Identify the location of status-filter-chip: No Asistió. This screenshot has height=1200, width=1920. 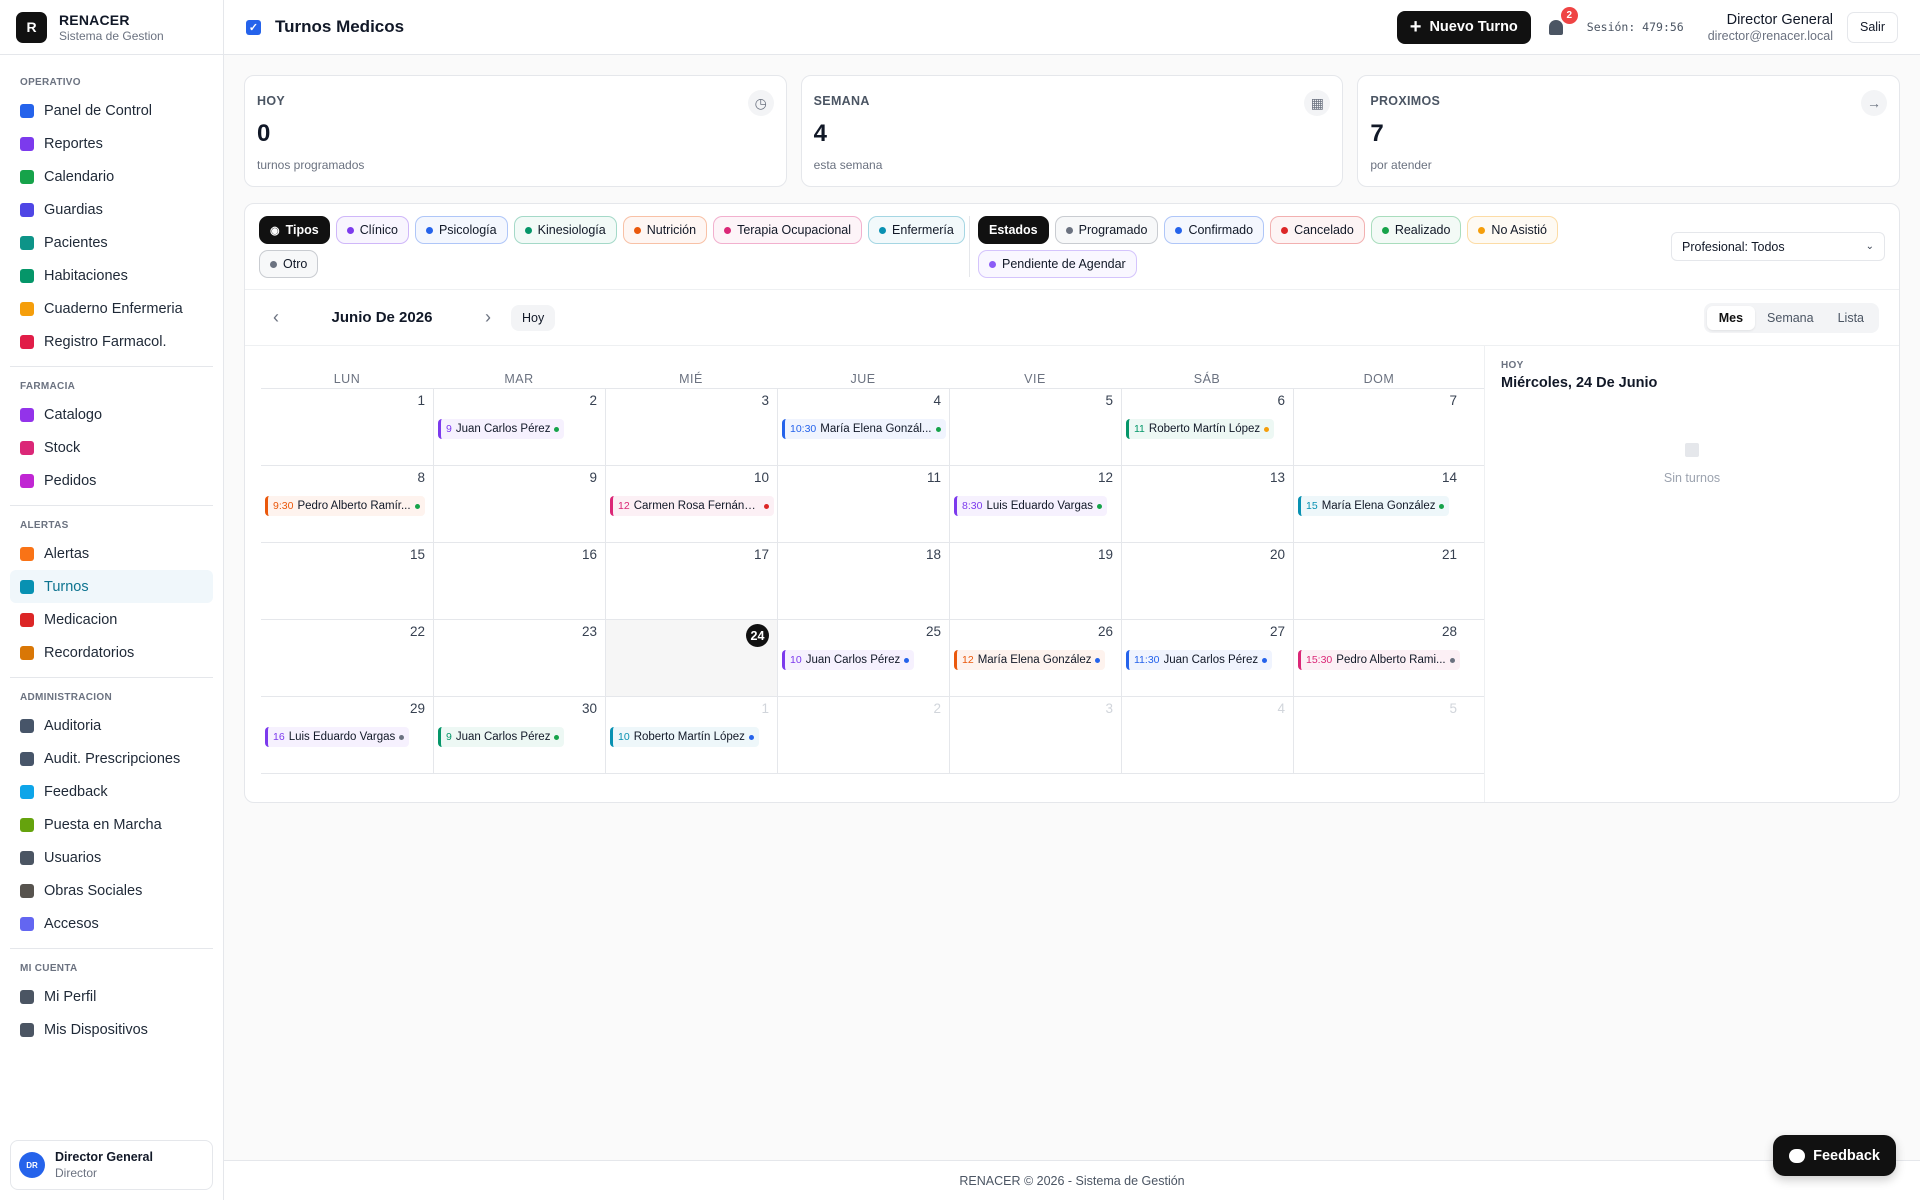
(1513, 230).